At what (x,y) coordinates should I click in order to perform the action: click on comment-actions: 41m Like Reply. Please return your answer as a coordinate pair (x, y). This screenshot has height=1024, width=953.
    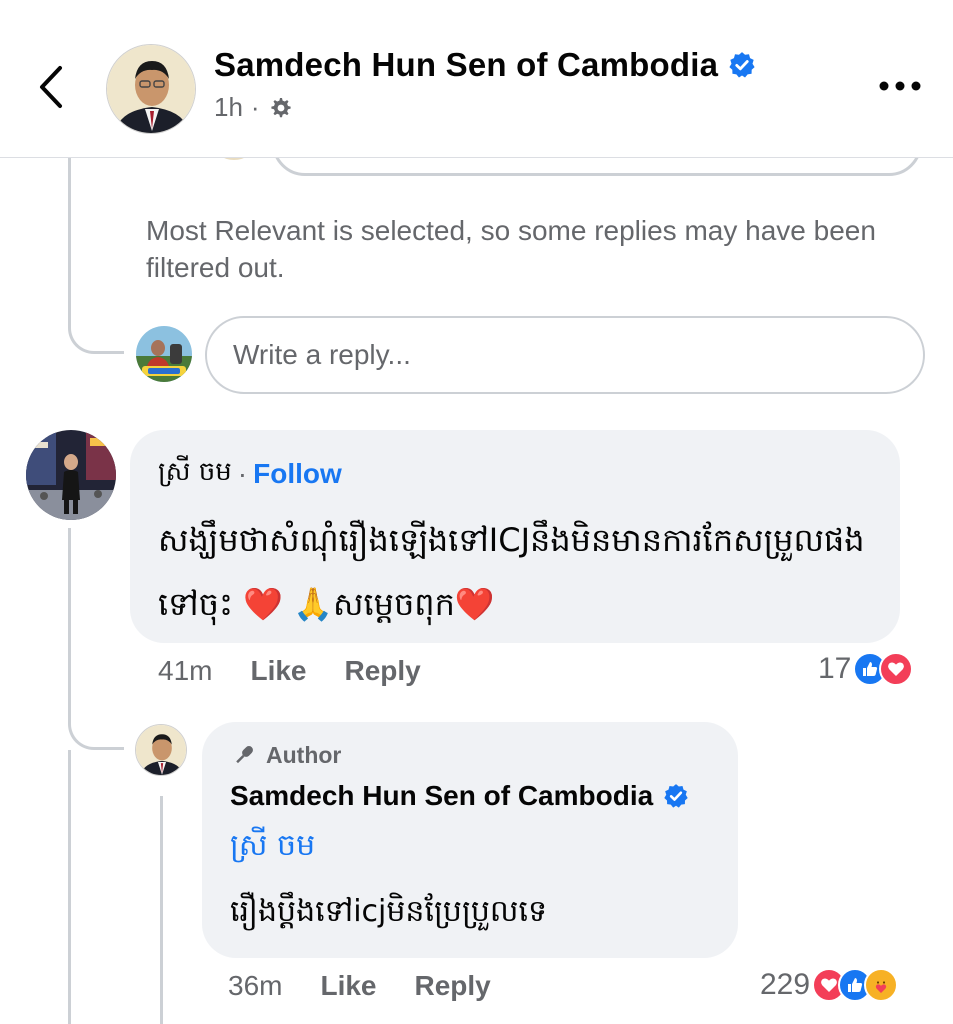
    Looking at the image, I should click on (289, 671).